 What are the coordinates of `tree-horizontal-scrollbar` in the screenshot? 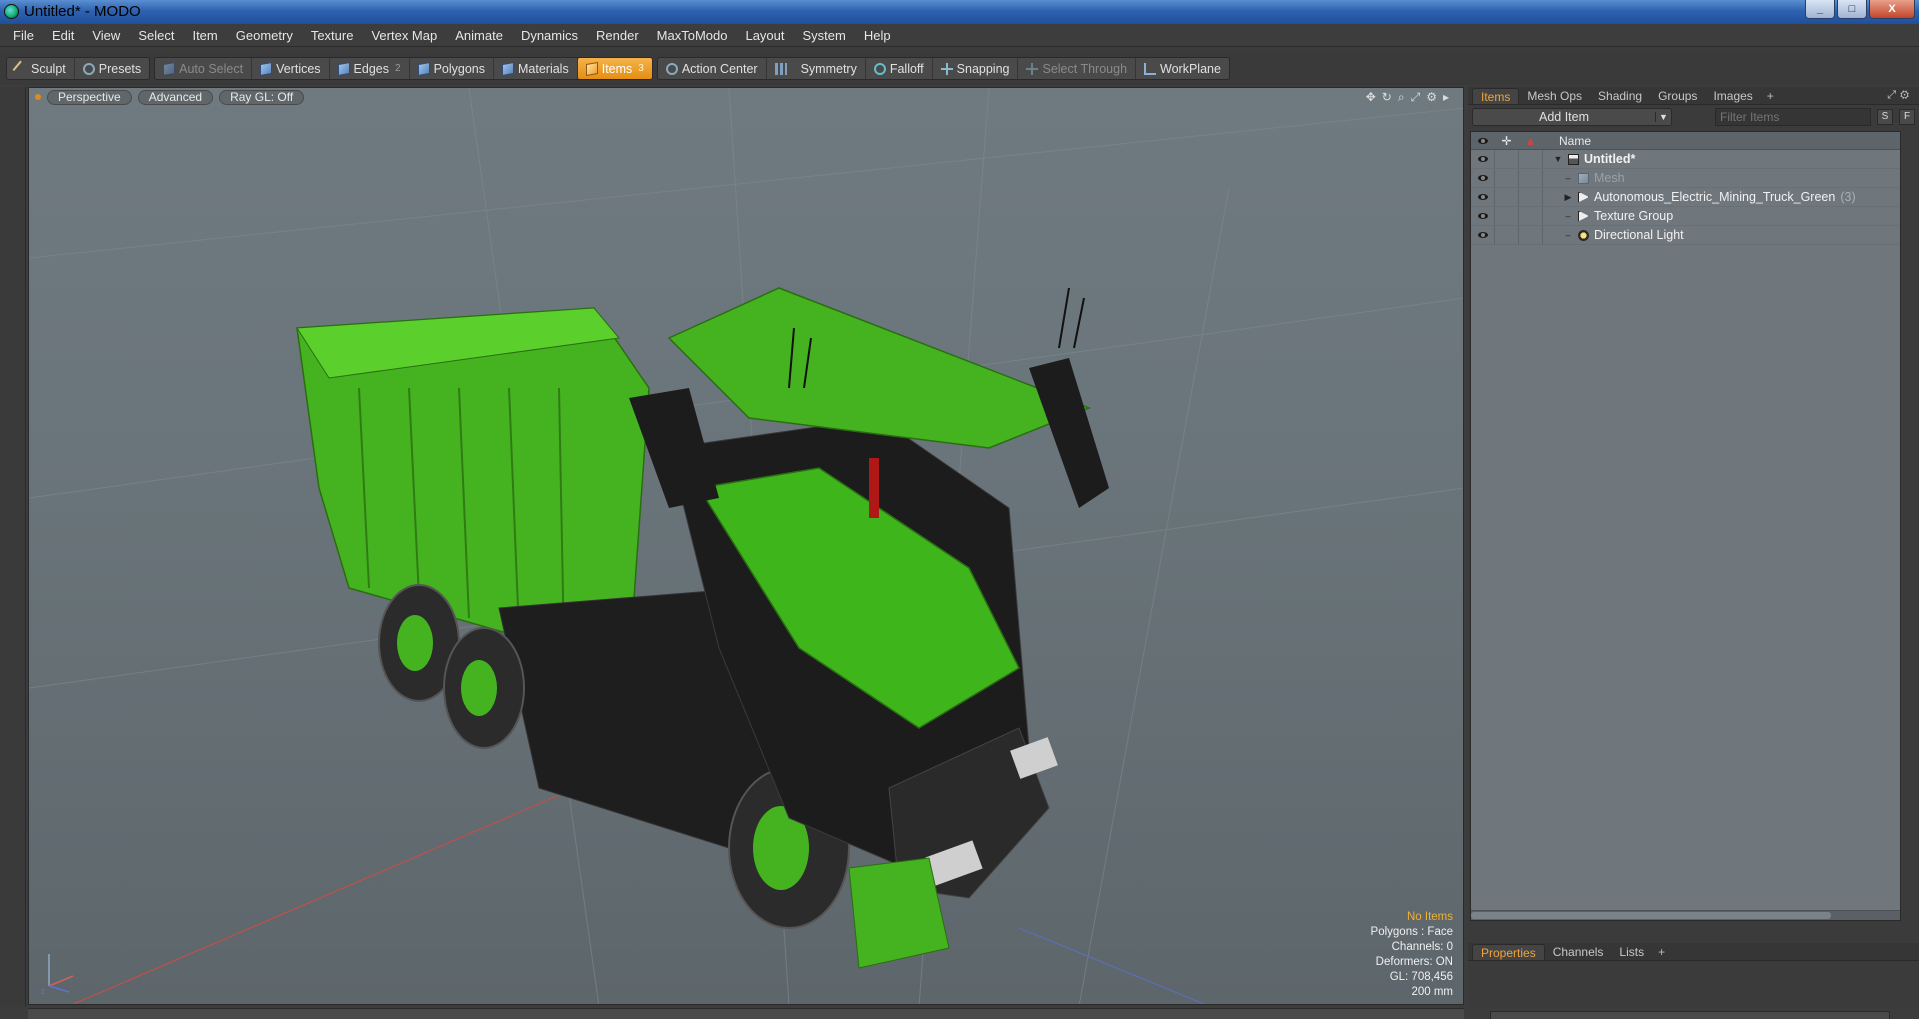 It's located at (1685, 915).